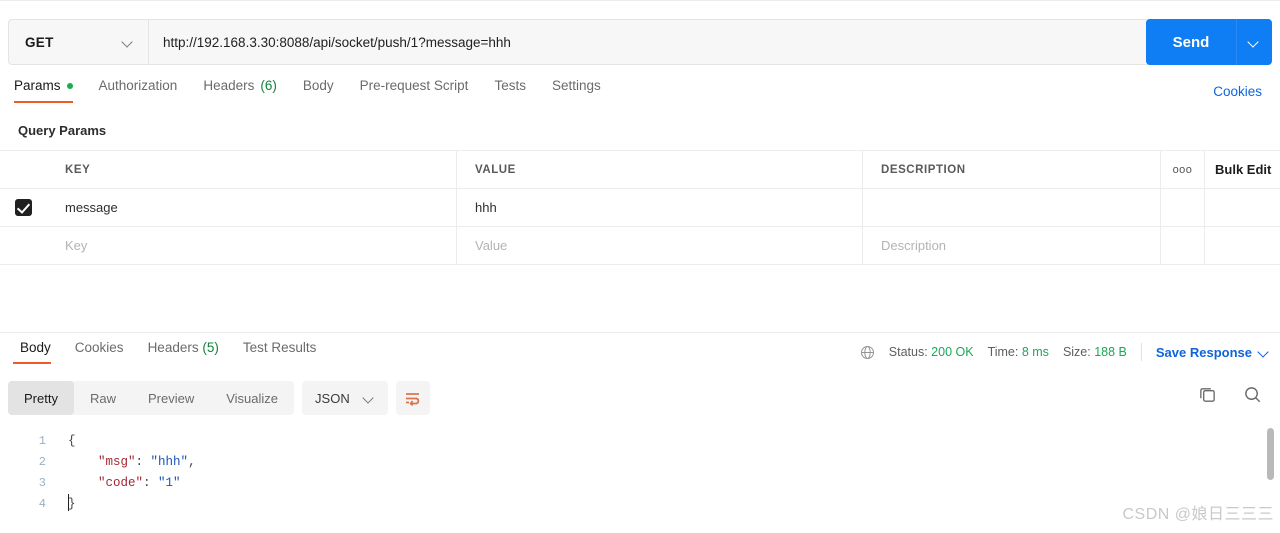 The height and width of the screenshot is (533, 1280). I want to click on globe-icon, so click(867, 352).